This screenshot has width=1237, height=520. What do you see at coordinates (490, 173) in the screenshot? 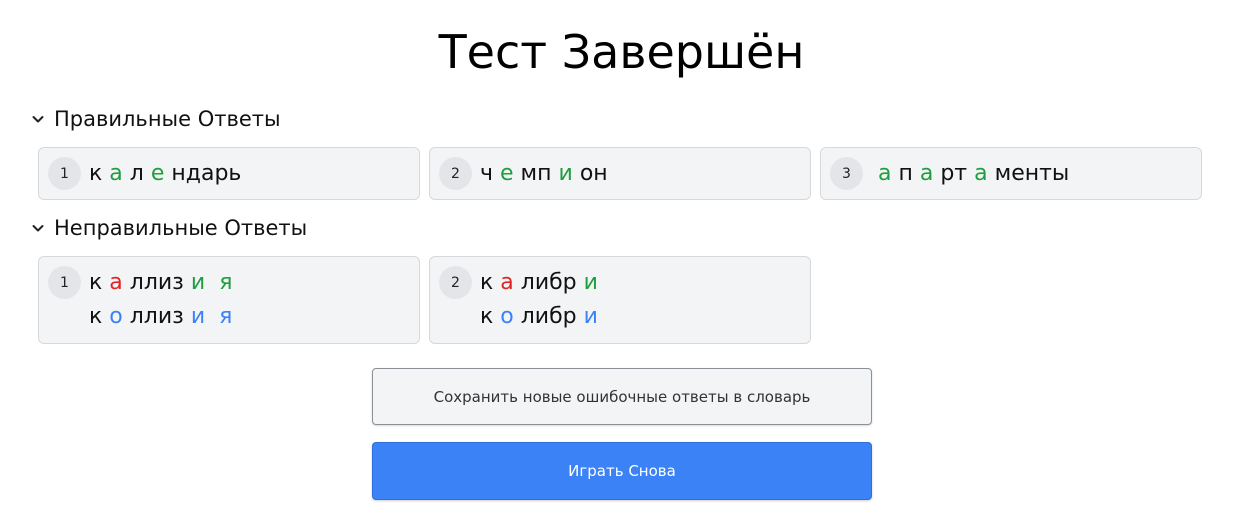
I see `word-fragment: ч` at bounding box center [490, 173].